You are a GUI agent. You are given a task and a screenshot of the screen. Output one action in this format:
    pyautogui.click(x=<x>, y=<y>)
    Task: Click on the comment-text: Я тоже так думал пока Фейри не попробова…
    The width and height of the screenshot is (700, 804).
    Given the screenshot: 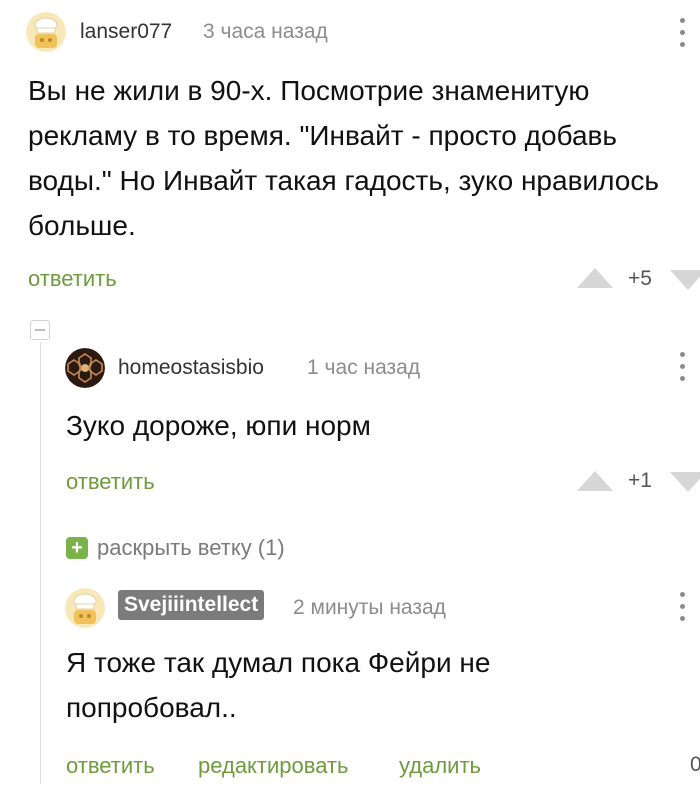 What is the action you would take?
    pyautogui.click(x=278, y=685)
    